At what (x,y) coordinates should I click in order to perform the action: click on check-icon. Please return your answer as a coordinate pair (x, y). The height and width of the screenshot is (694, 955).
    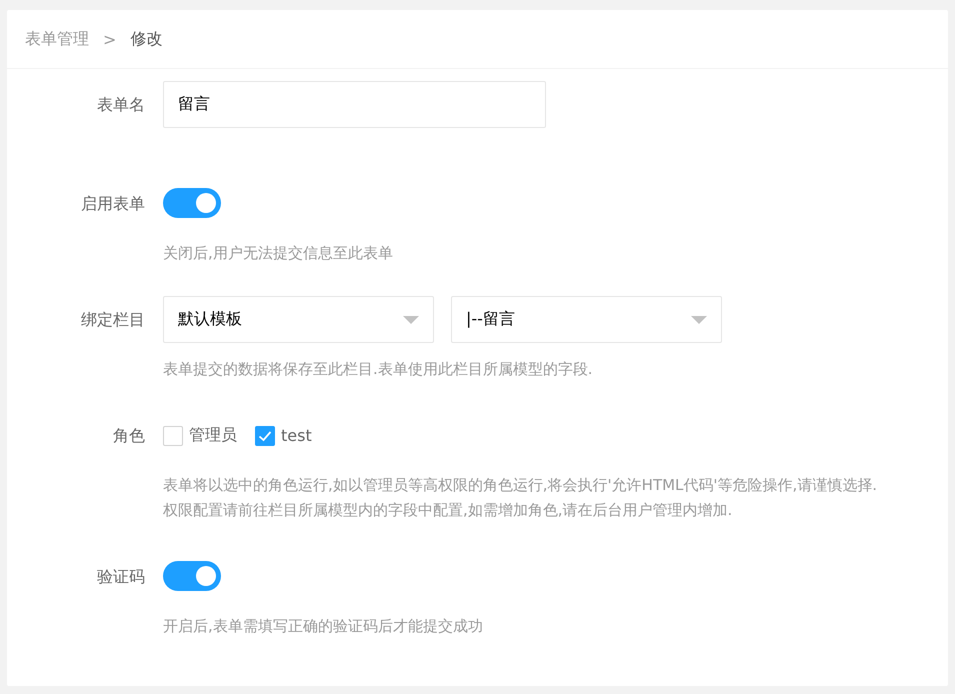
    Looking at the image, I should click on (265, 436).